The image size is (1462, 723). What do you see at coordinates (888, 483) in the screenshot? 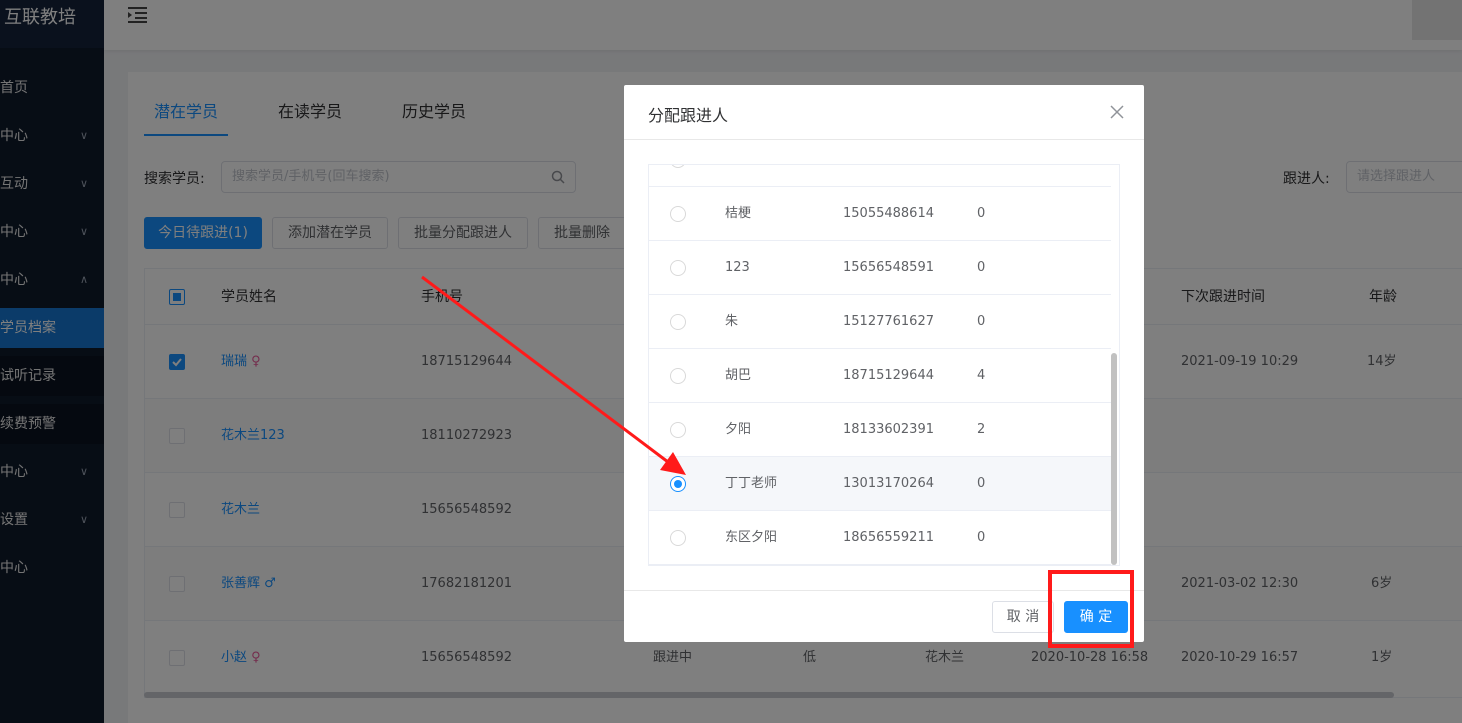
I see `follower-phone: 13013170264` at bounding box center [888, 483].